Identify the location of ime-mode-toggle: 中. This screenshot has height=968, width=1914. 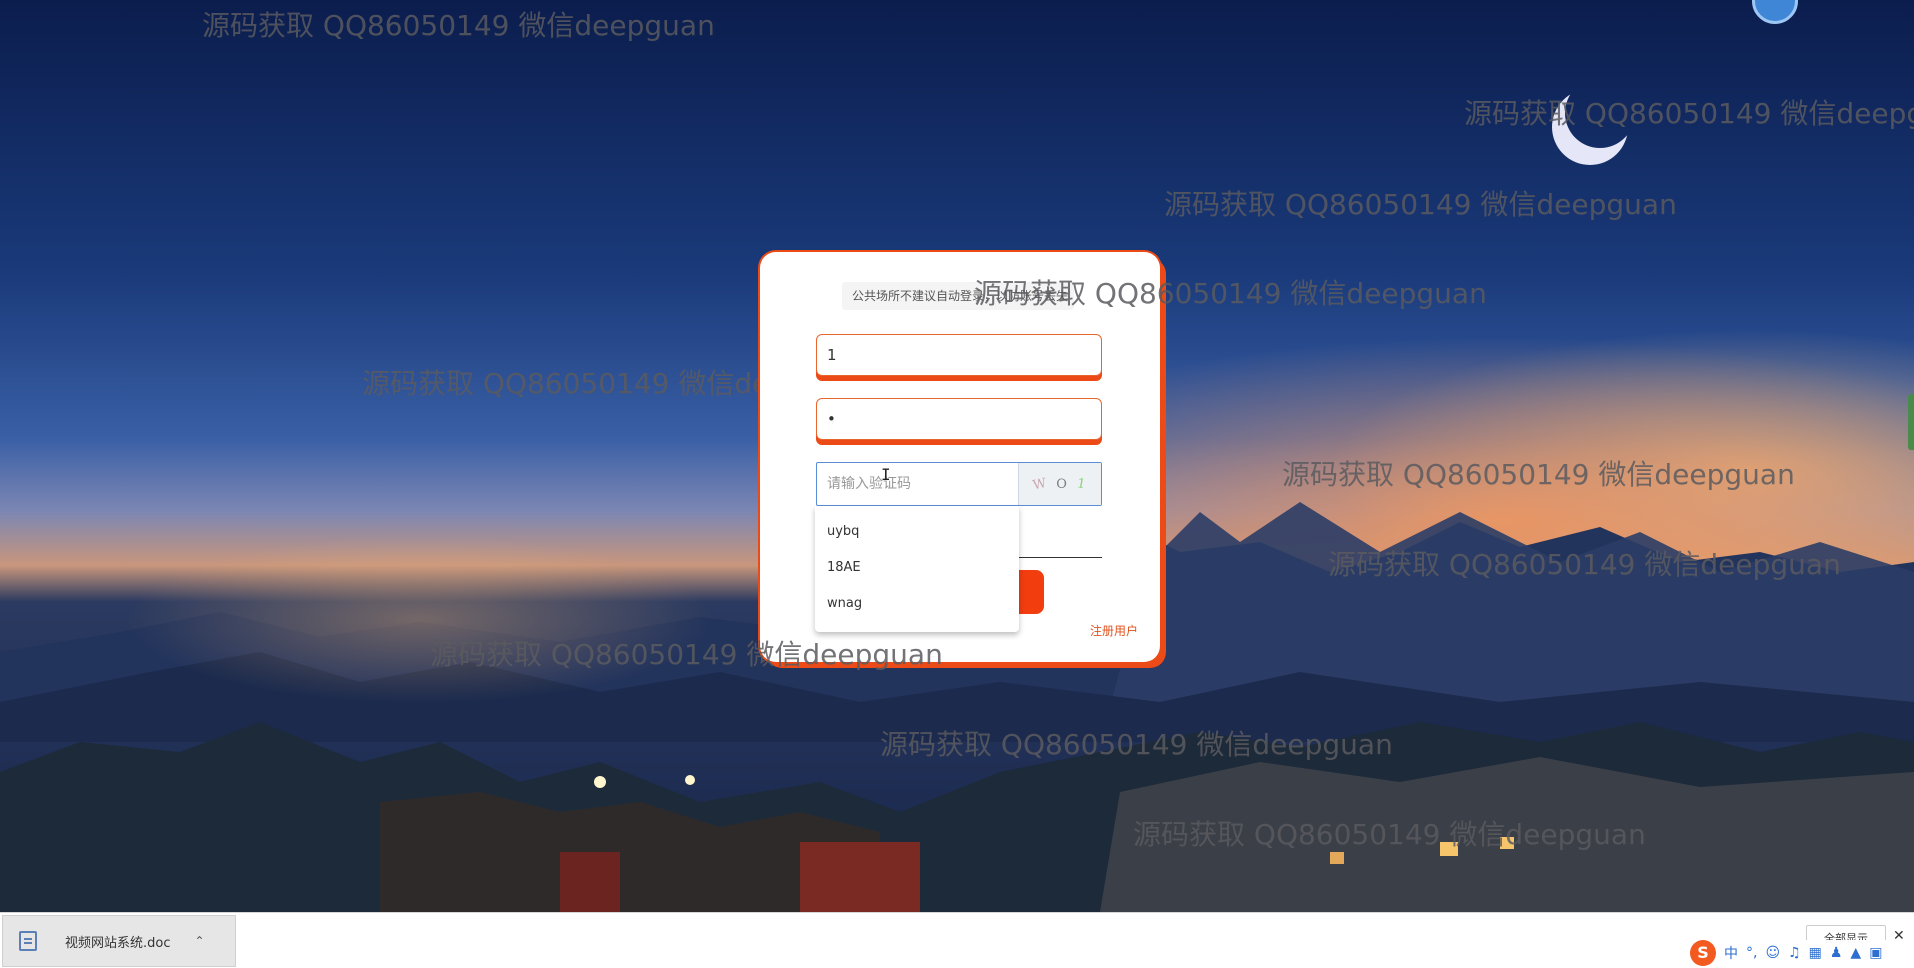
(1731, 953).